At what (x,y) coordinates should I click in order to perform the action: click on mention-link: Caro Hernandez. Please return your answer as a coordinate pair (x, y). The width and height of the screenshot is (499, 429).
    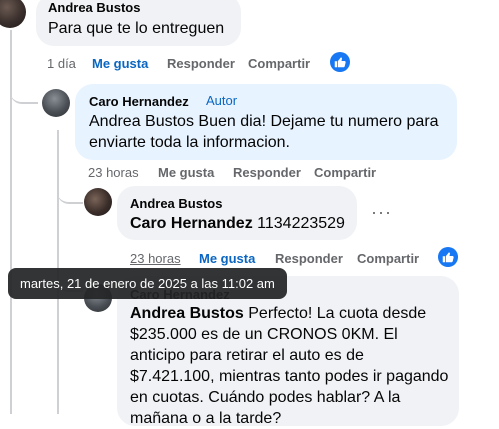
    Looking at the image, I should click on (191, 223).